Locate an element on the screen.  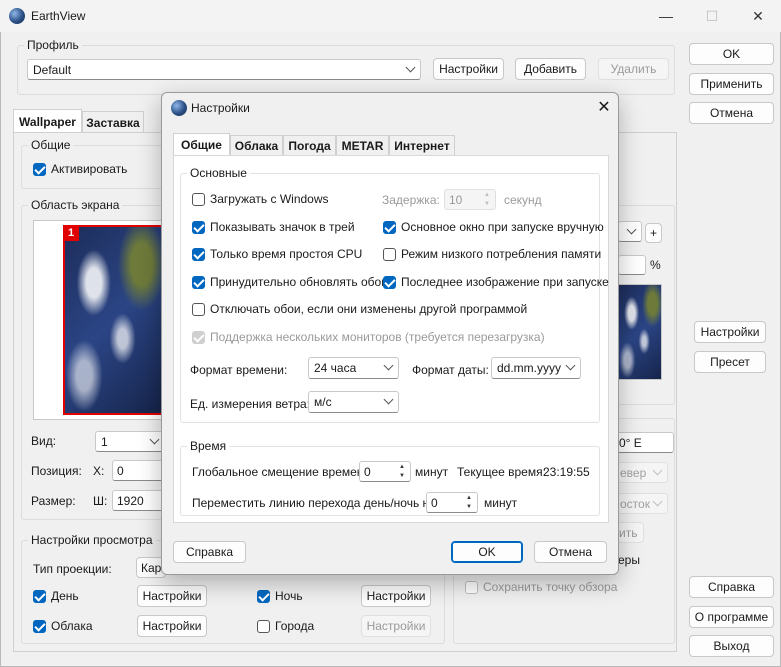
delay-spinner: ▲ ▼ is located at coordinates (487, 199).